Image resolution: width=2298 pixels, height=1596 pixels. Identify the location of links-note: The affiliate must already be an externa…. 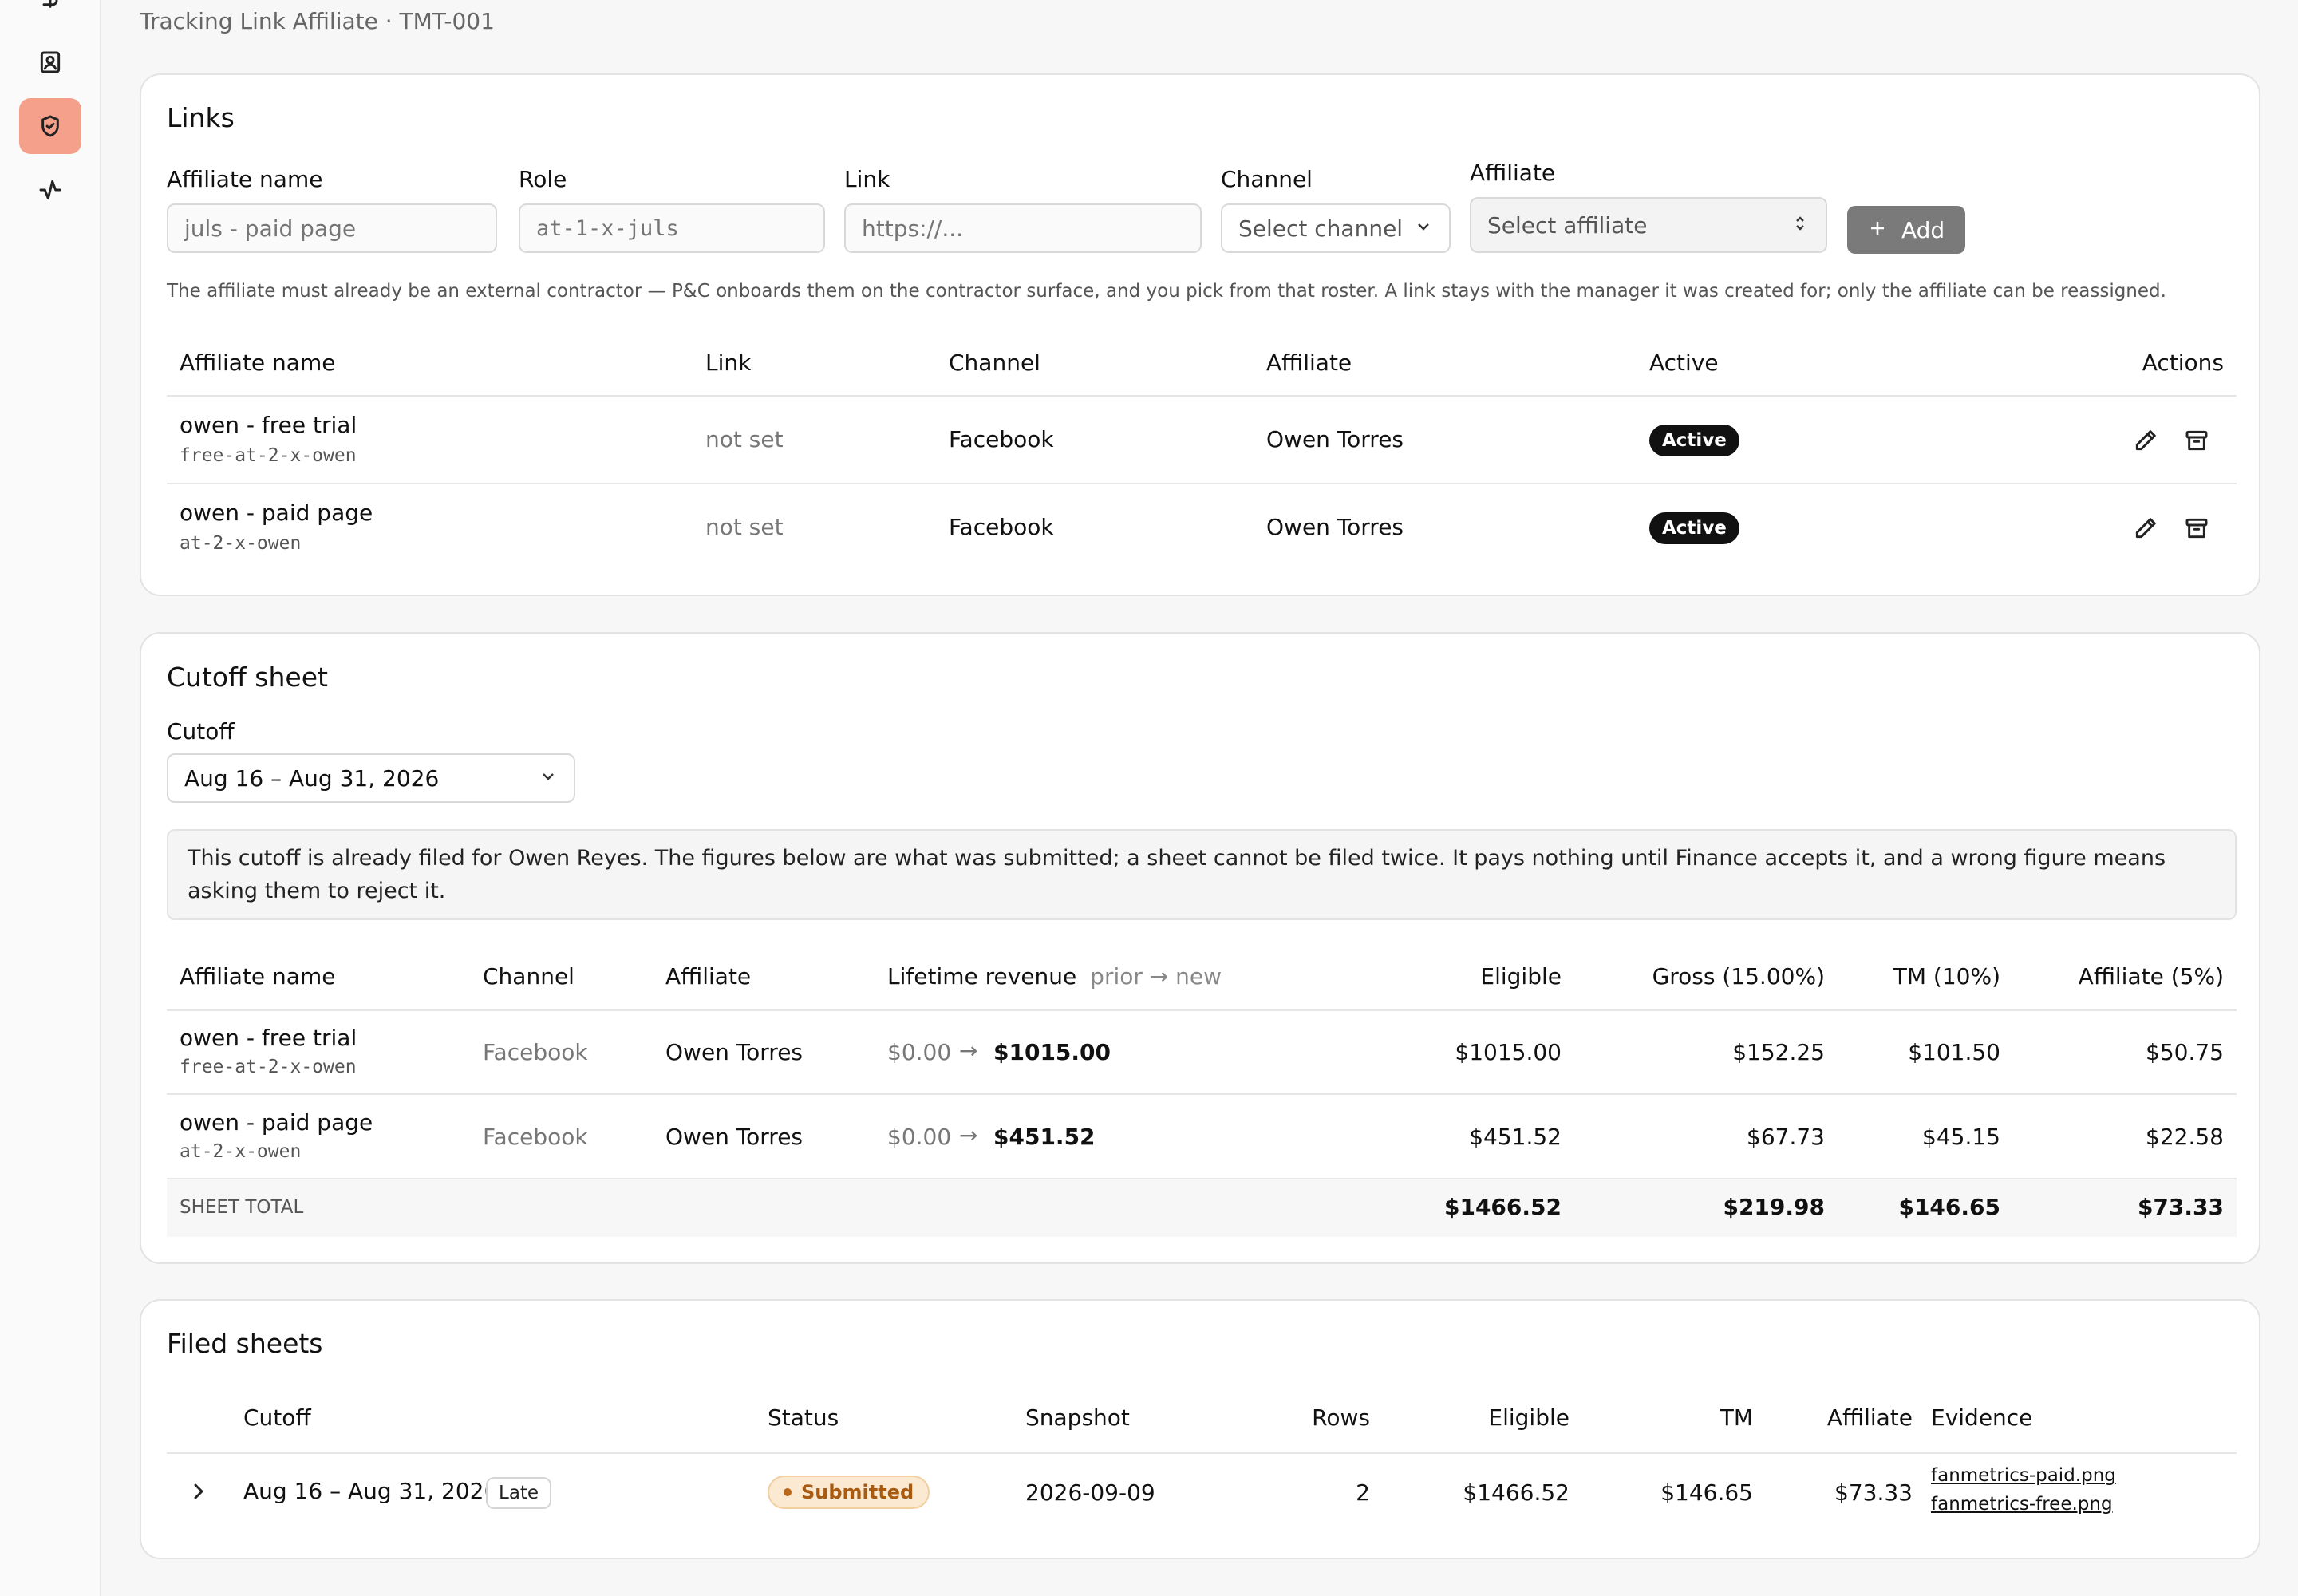
(1166, 291).